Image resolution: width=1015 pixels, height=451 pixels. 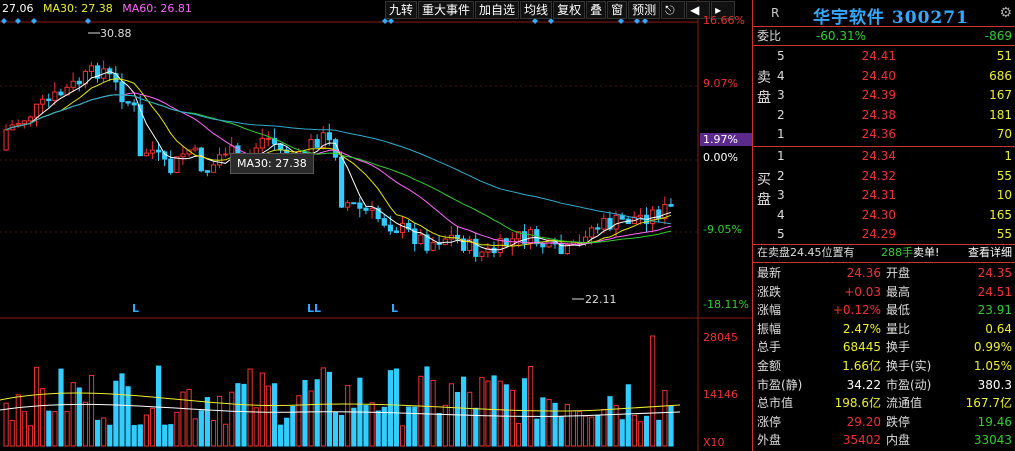 What do you see at coordinates (878, 134) in the screenshot?
I see `ask-price: 24.36` at bounding box center [878, 134].